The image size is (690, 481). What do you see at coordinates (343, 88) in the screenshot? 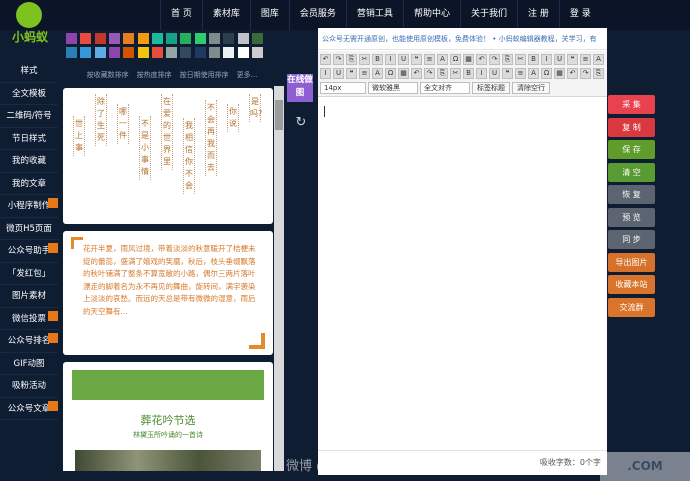
I see `font-size-select: 14px` at bounding box center [343, 88].